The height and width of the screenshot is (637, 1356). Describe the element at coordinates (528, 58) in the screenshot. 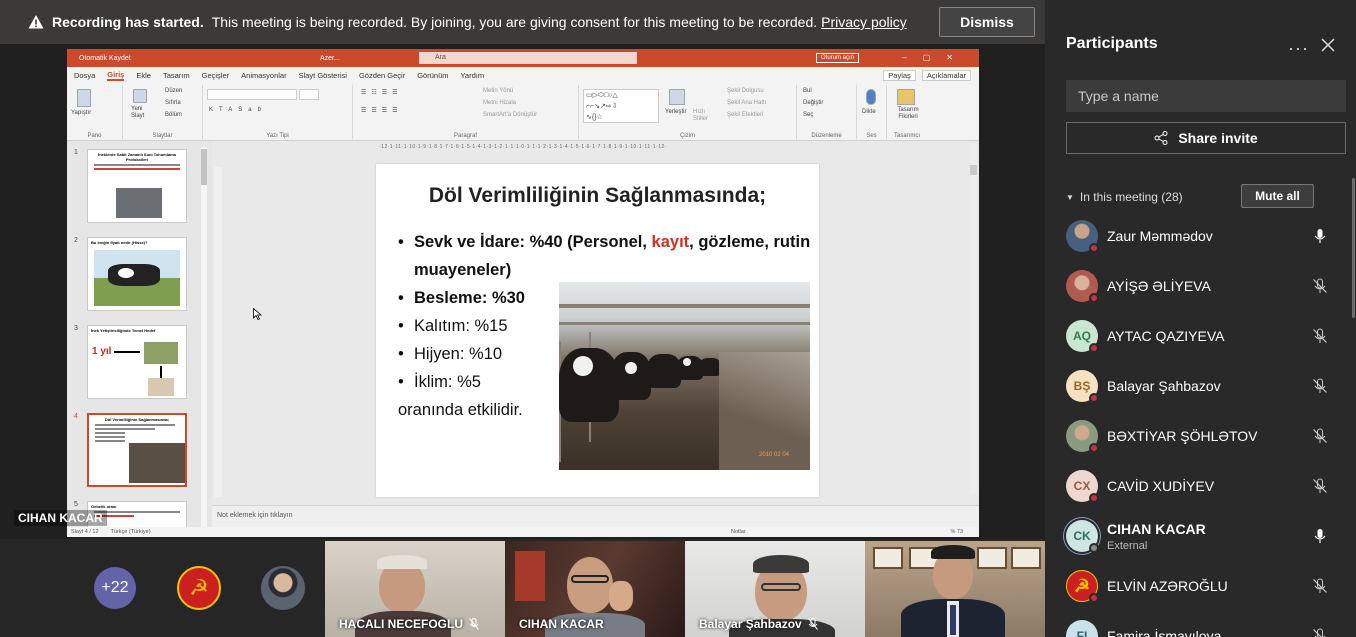

I see `ppt-search-box: Ara` at that location.